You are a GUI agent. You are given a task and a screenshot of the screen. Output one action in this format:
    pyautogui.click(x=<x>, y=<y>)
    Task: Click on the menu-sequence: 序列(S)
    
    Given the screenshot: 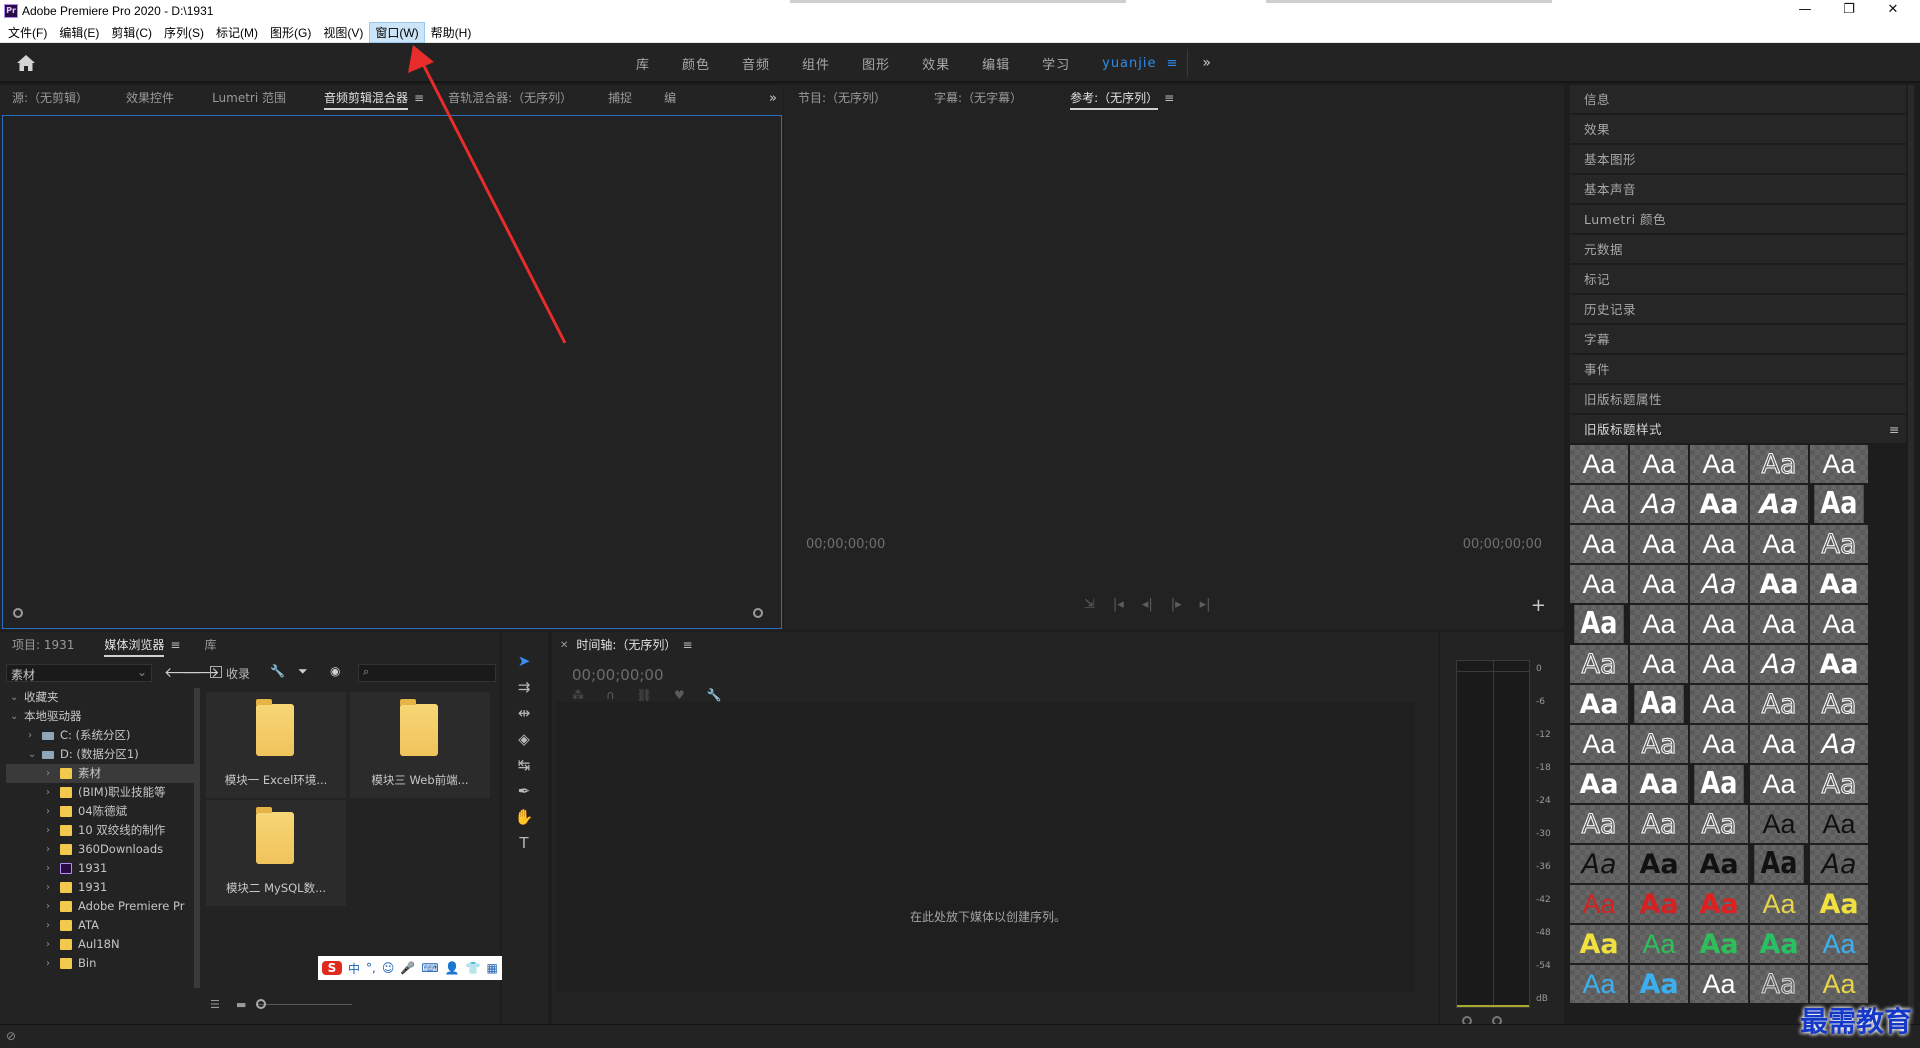 What is the action you would take?
    pyautogui.click(x=184, y=32)
    